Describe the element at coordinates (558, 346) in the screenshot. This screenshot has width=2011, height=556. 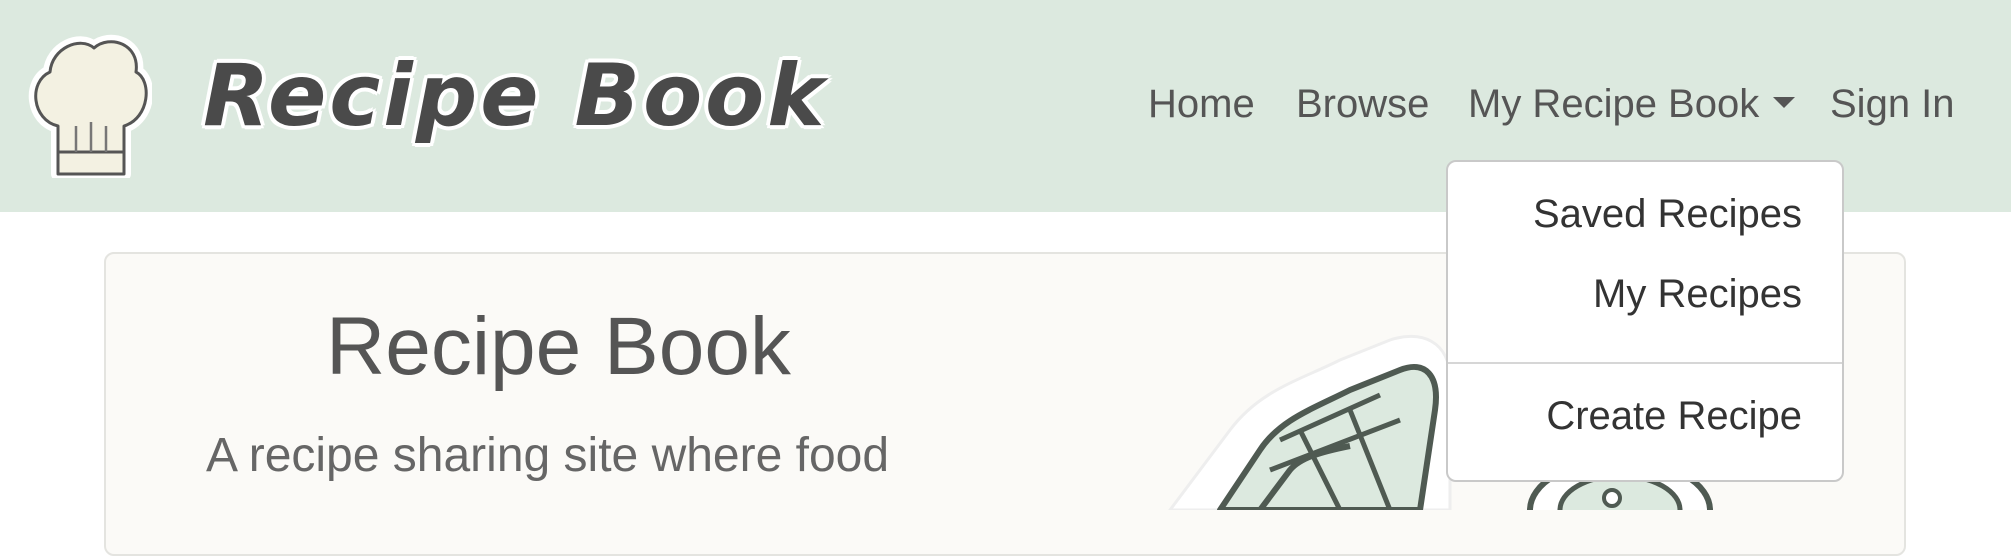
I see `hero-title: Recipe Book` at that location.